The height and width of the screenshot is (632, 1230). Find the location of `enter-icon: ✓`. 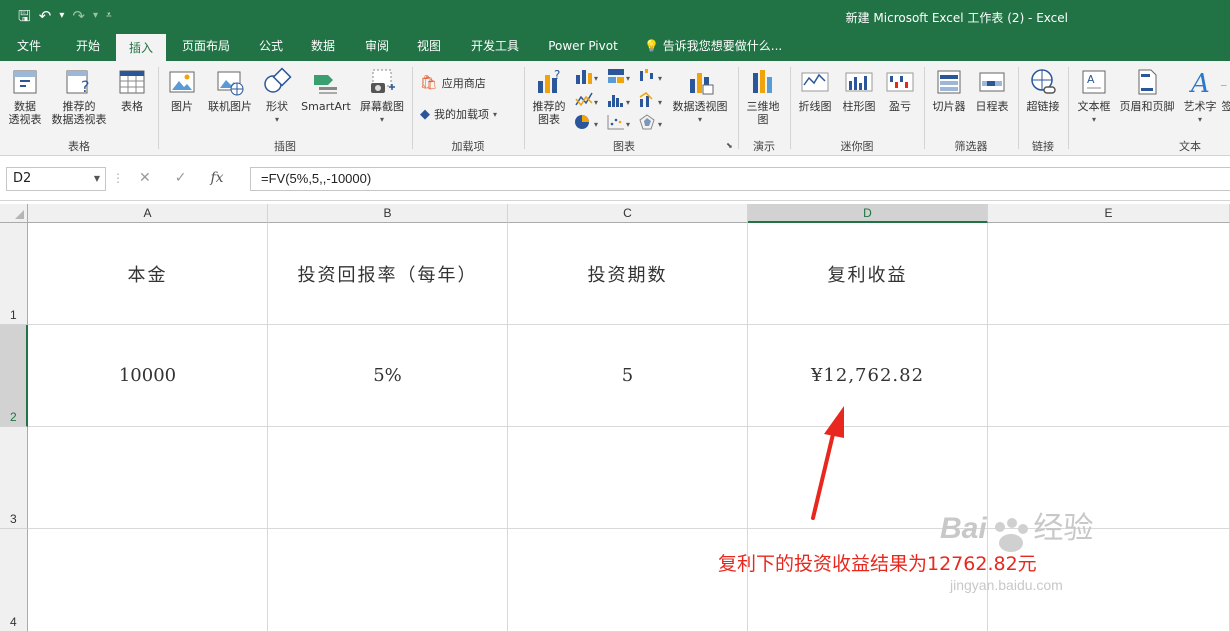

enter-icon: ✓ is located at coordinates (181, 178).